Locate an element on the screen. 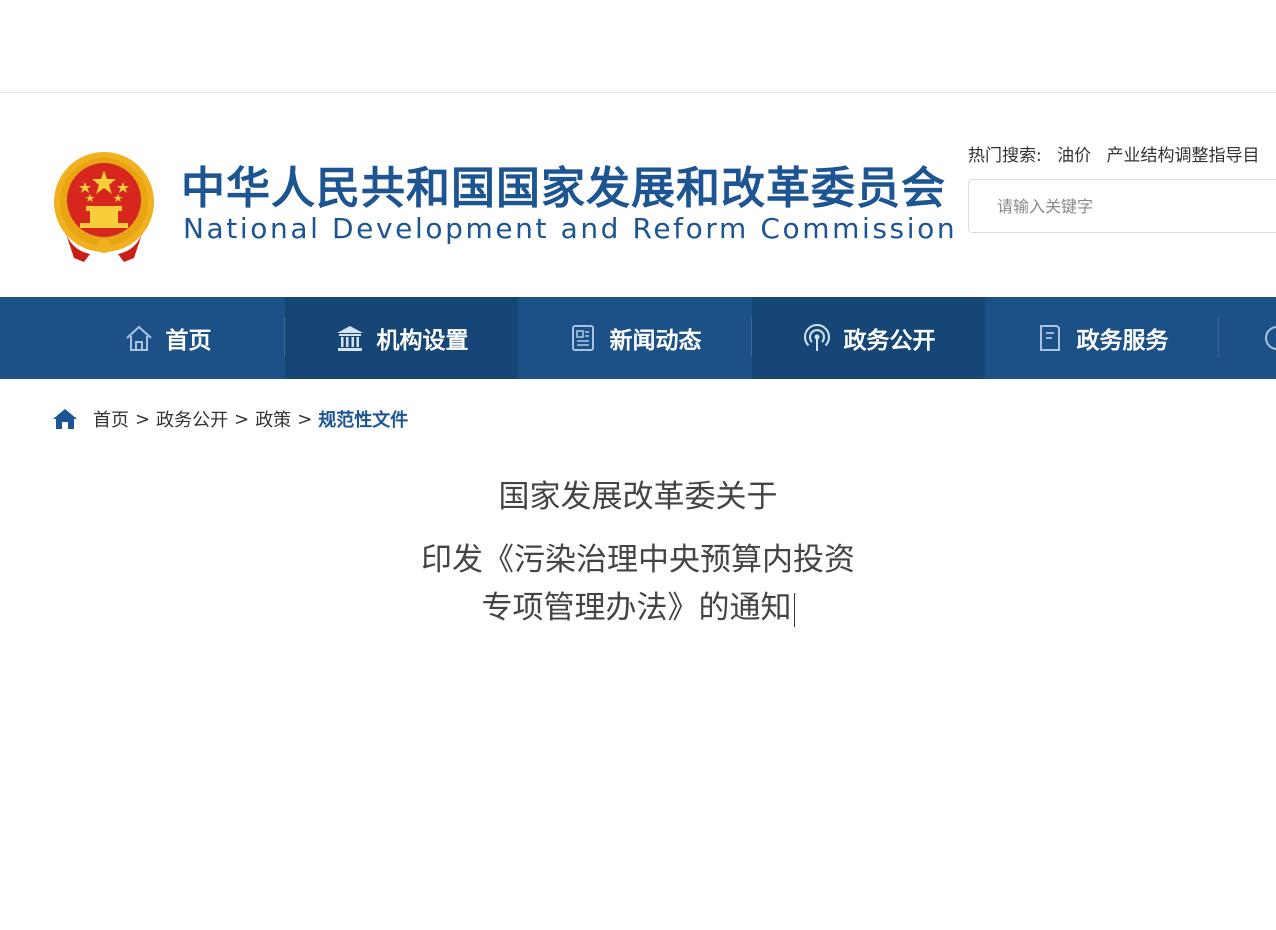  search-box is located at coordinates (1122, 206).